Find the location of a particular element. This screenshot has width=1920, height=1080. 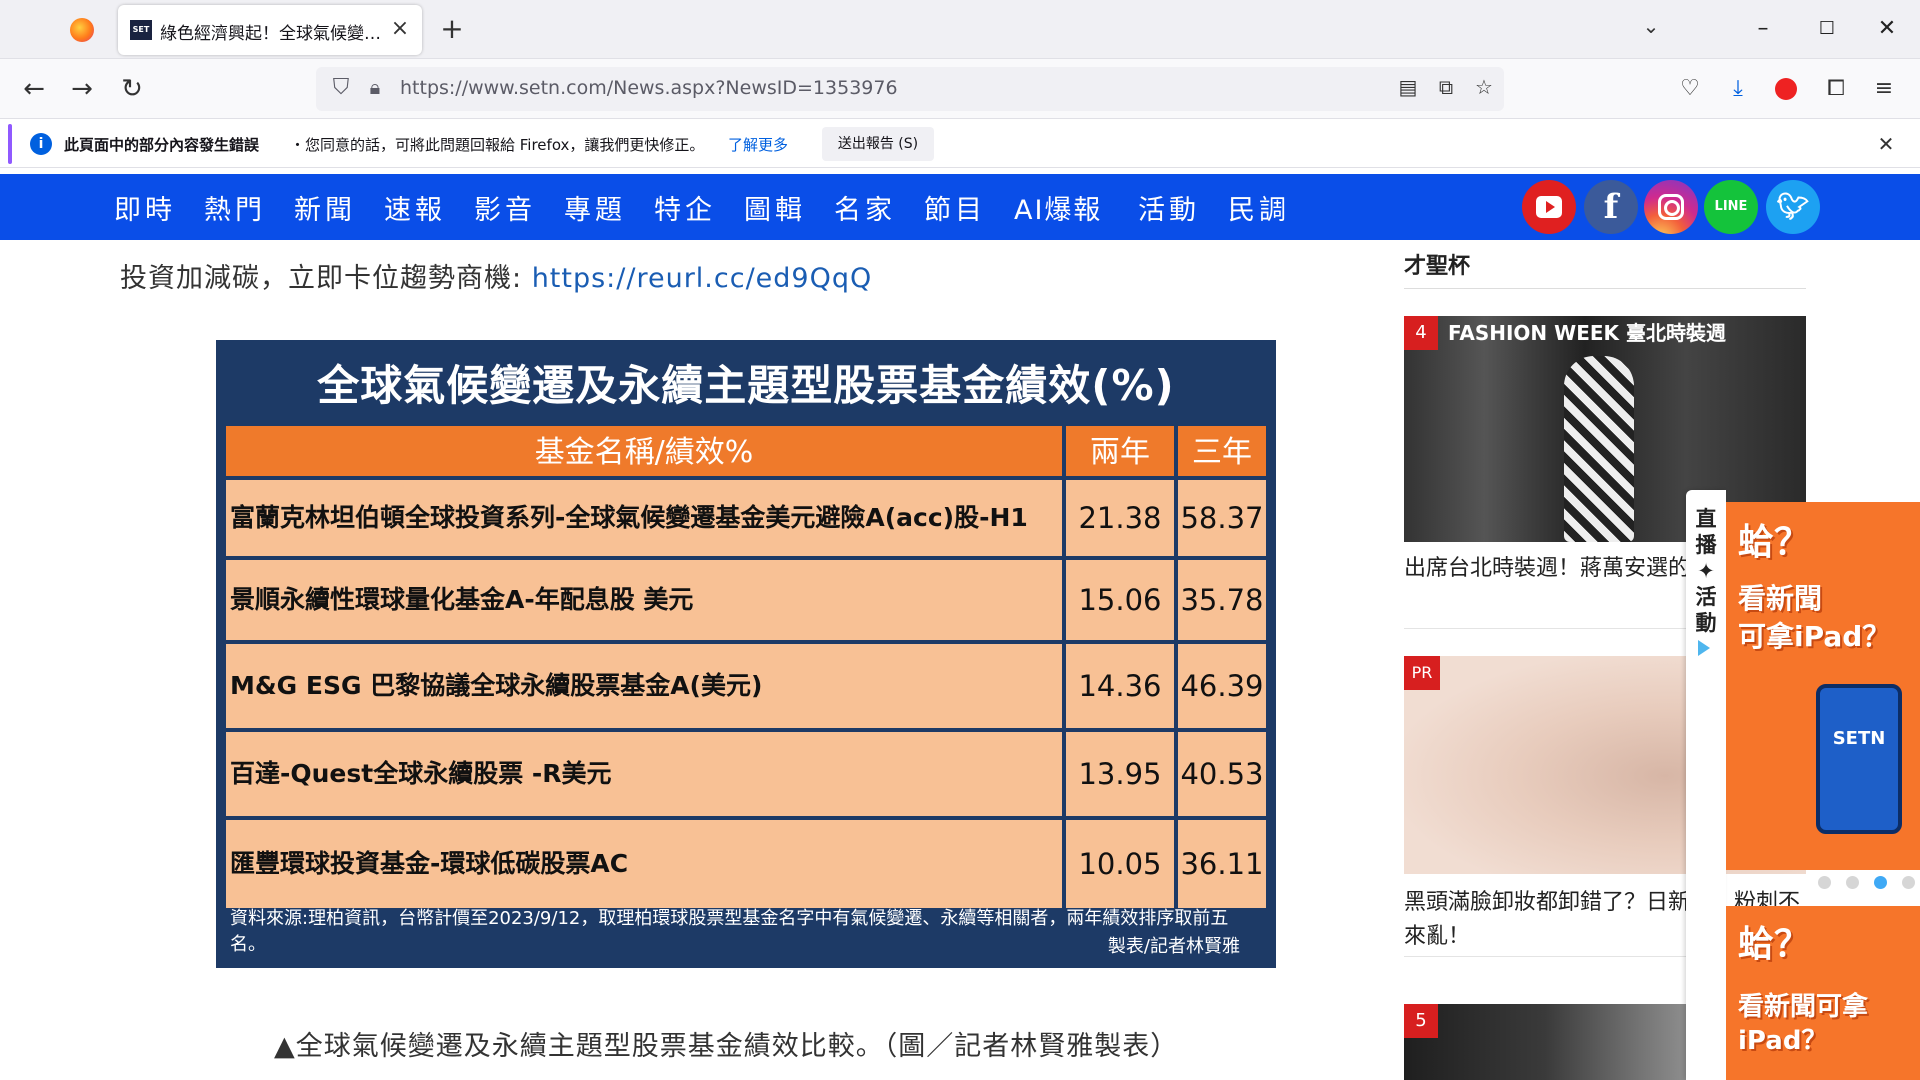

instagram-icon is located at coordinates (1671, 207).